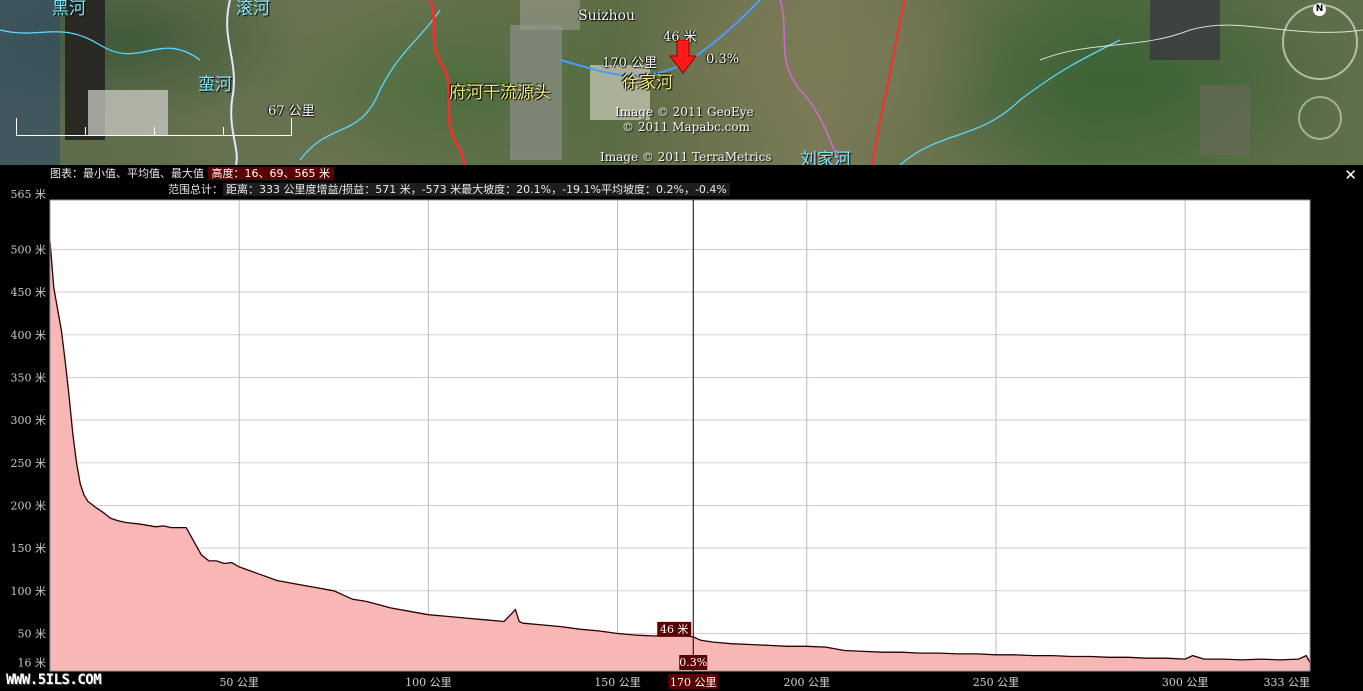 Image resolution: width=1363 pixels, height=691 pixels. Describe the element at coordinates (1287, 682) in the screenshot. I see `x-tick-label: 333 公里` at that location.